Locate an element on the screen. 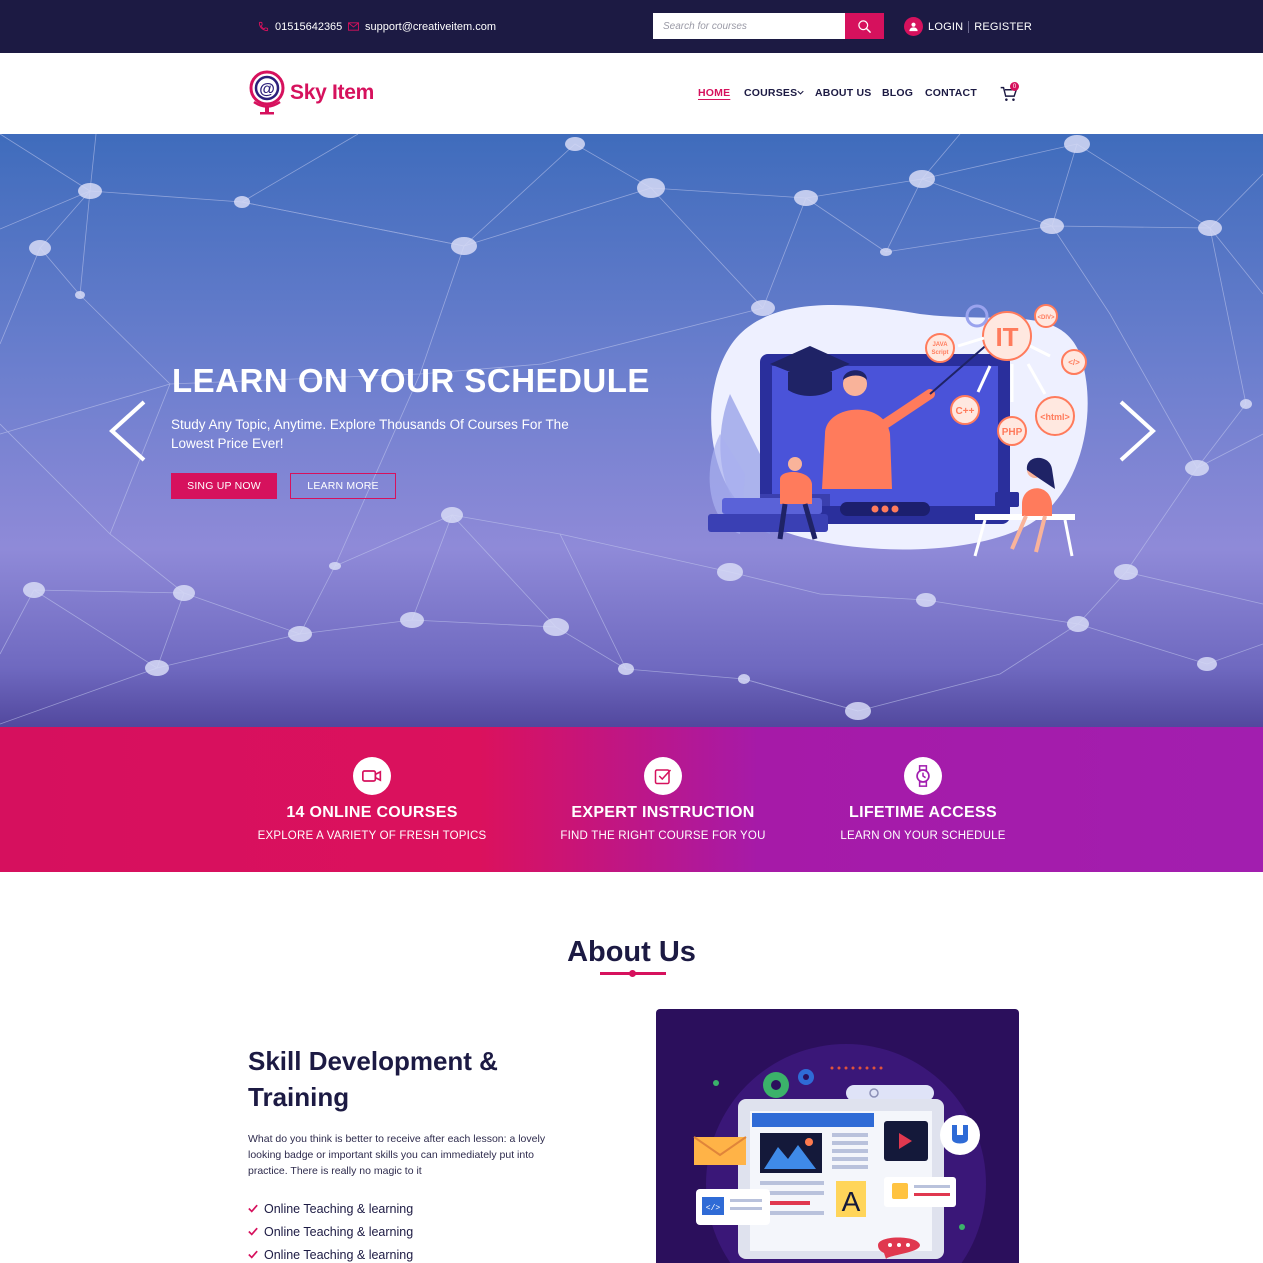 The width and height of the screenshot is (1263, 1263). heading-underline-dot is located at coordinates (632, 973).